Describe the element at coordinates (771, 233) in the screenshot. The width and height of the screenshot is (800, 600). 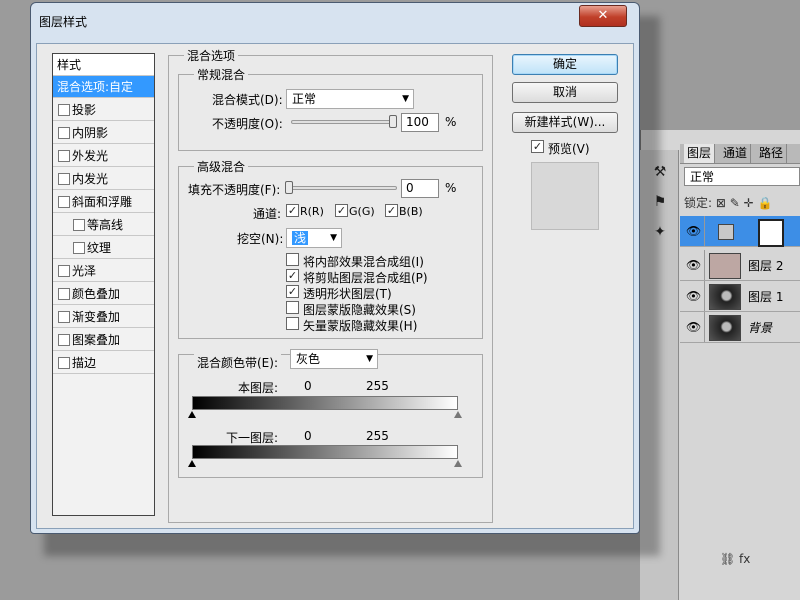
I see `layer-mask-thumbnail` at that location.